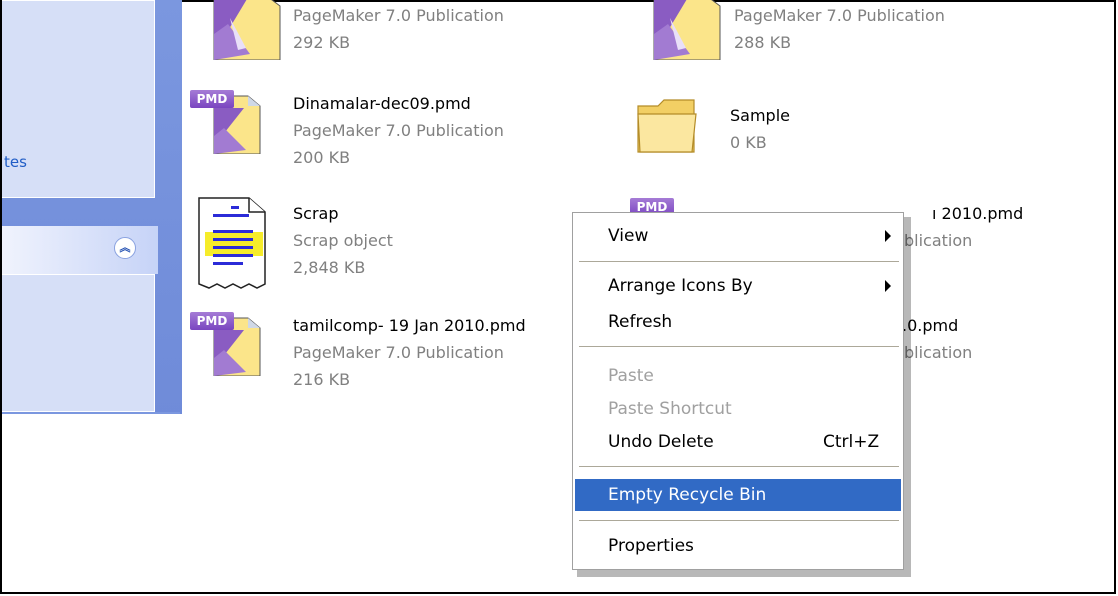  I want to click on file-item: .0.pmd blication, so click(972, 352).